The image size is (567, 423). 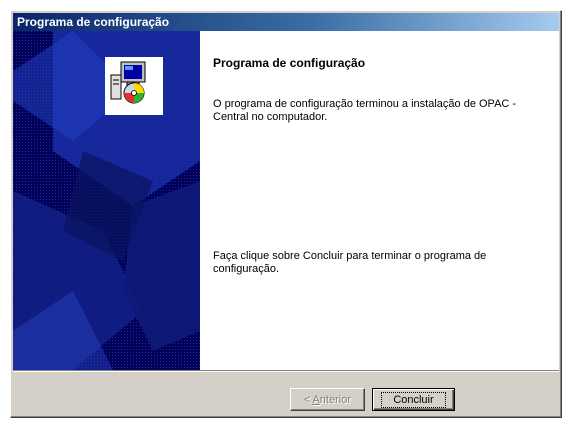 What do you see at coordinates (289, 63) in the screenshot?
I see `page-title: Programa de configuração` at bounding box center [289, 63].